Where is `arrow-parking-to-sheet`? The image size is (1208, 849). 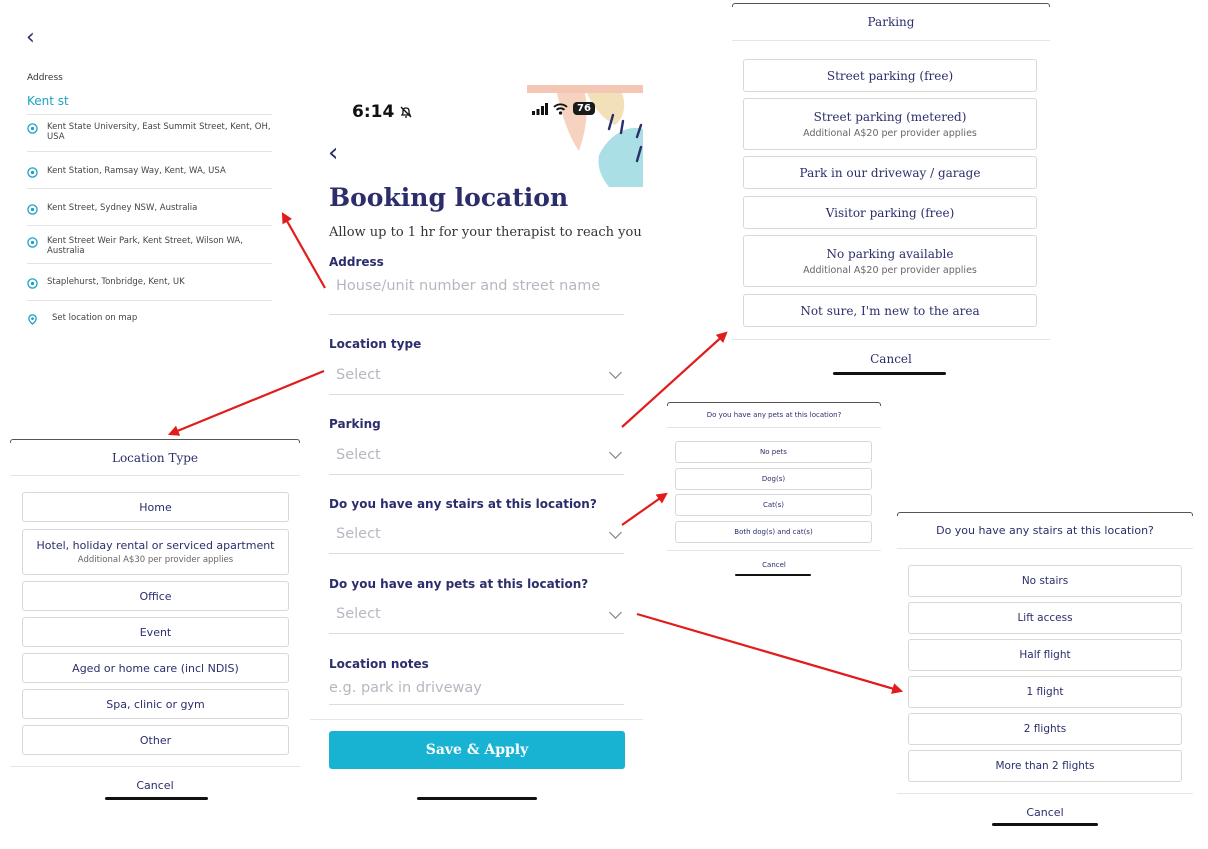 arrow-parking-to-sheet is located at coordinates (674, 379).